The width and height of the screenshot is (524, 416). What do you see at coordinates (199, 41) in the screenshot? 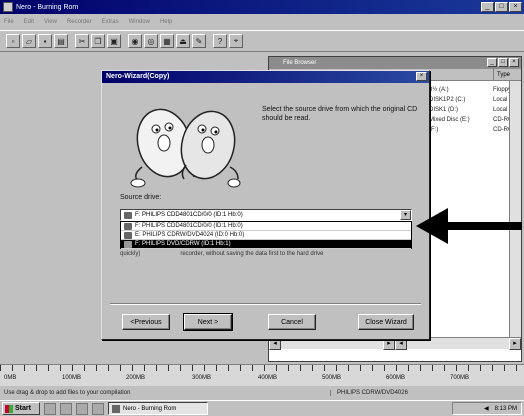
I see `wizard-icon: ✎` at bounding box center [199, 41].